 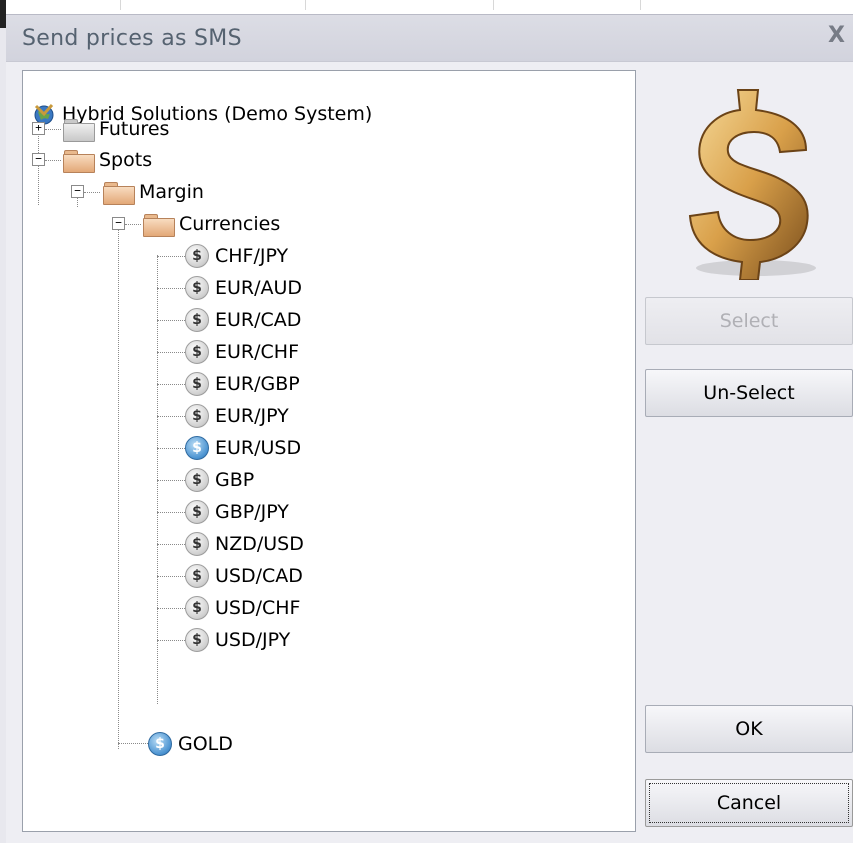 What do you see at coordinates (426, 14) in the screenshot?
I see `background-app-strip` at bounding box center [426, 14].